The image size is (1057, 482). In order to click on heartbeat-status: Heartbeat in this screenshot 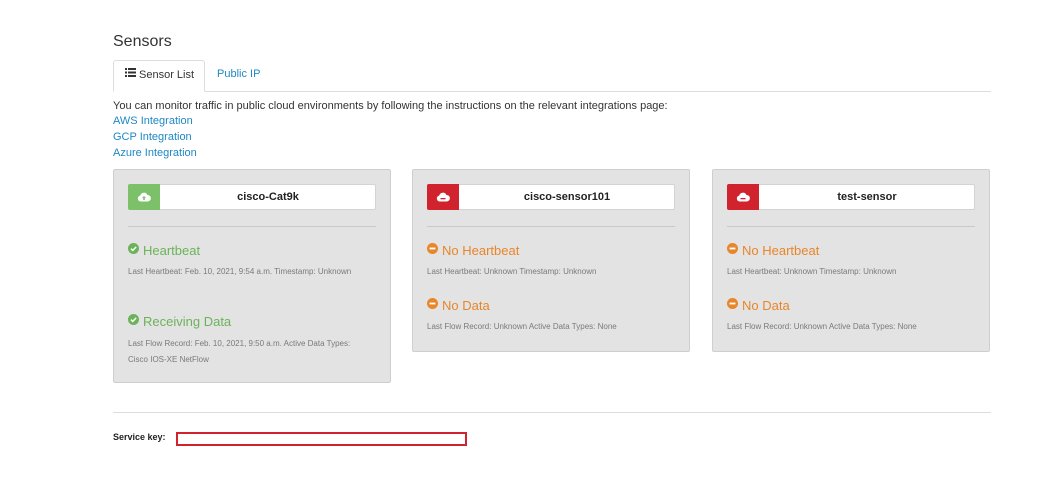, I will do `click(164, 250)`.